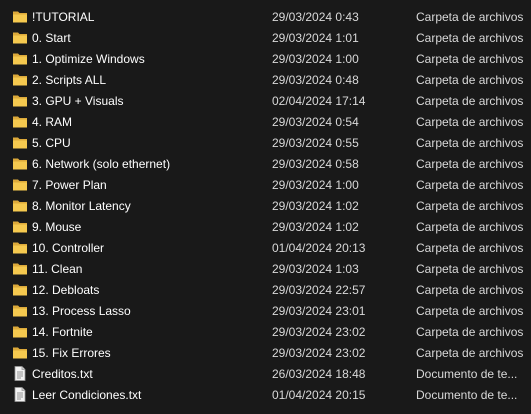 The image size is (531, 414). Describe the element at coordinates (315, 122) in the screenshot. I see `date-modified: 29/03/2024 0:54` at that location.